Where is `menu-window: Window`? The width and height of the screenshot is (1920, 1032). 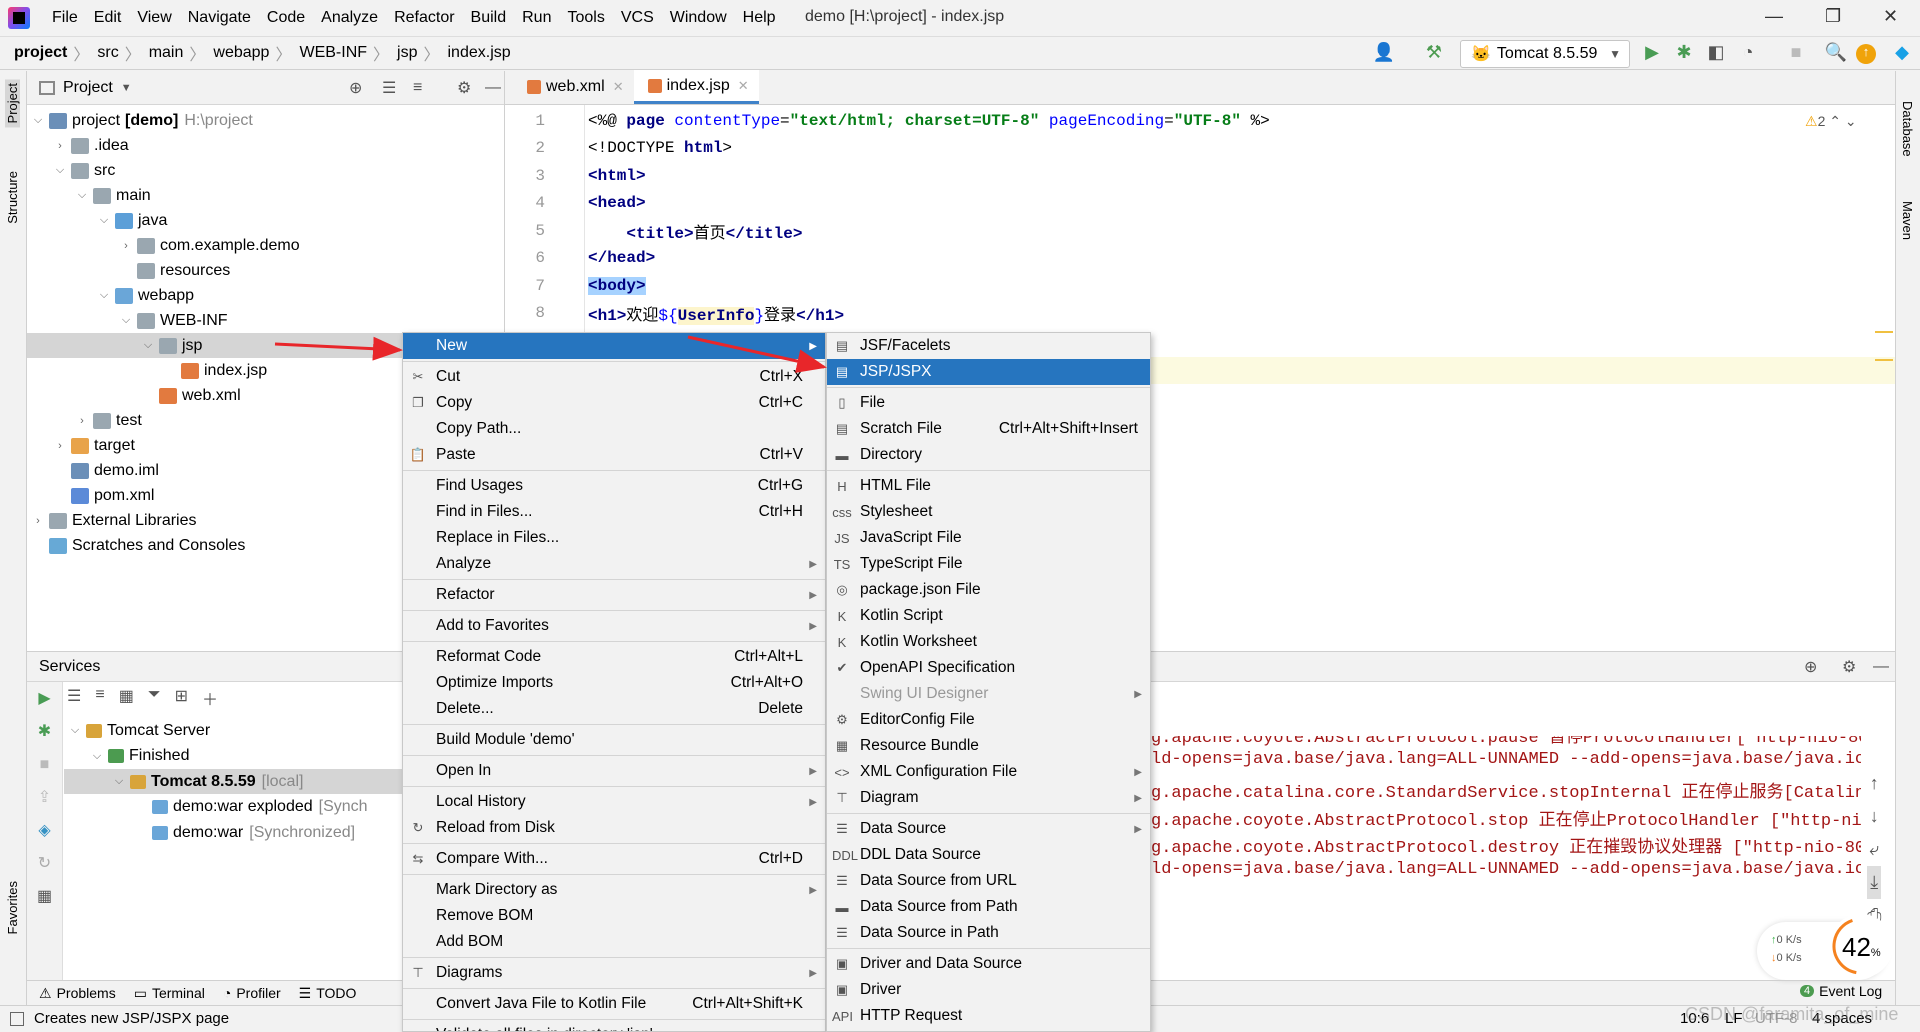
menu-window: Window is located at coordinates (698, 18).